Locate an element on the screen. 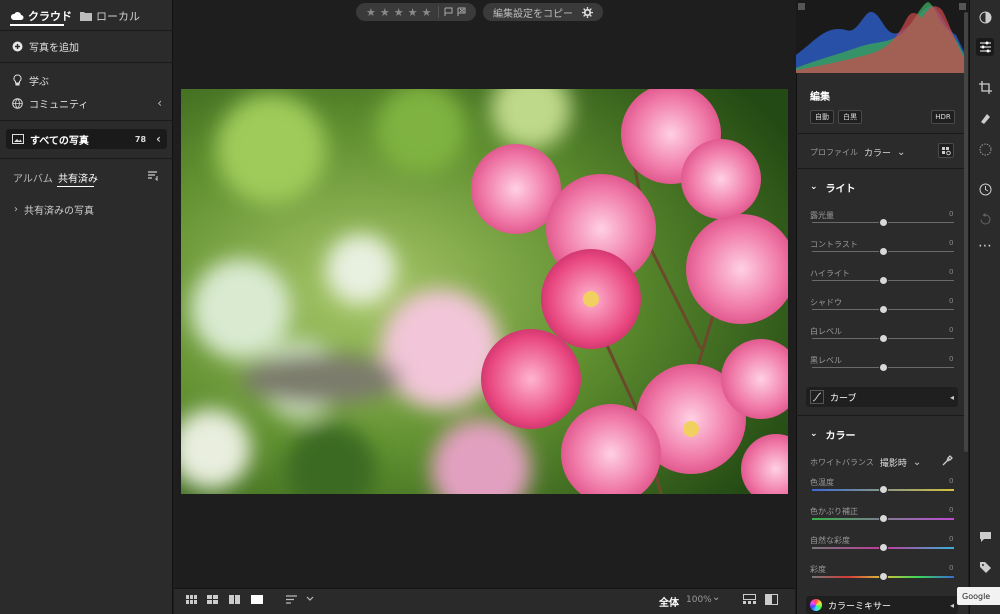  sort-icon is located at coordinates (153, 177).